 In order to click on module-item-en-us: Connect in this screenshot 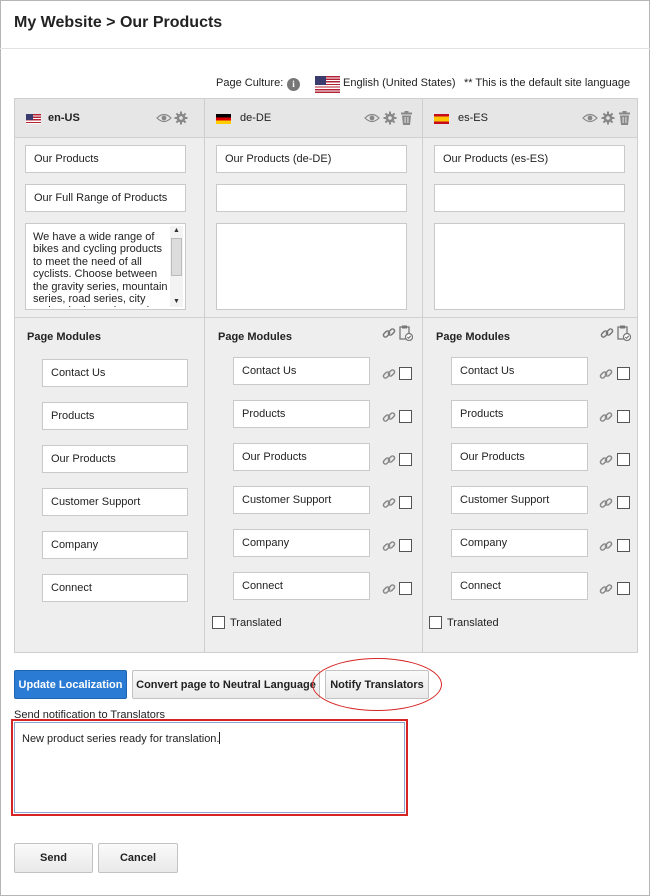, I will do `click(115, 588)`.